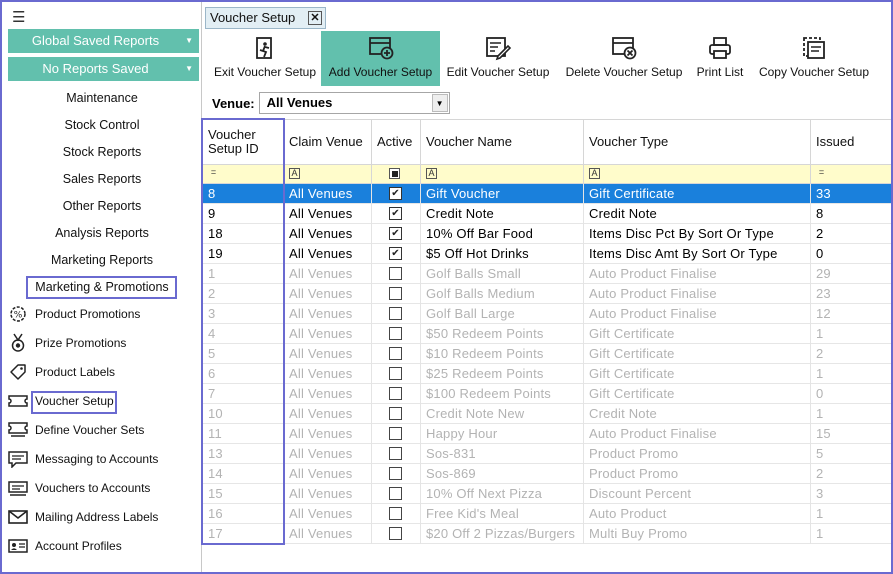 This screenshot has width=893, height=574. Describe the element at coordinates (93, 488) in the screenshot. I see `sidebar-item-label: Vouchers to Accounts` at that location.